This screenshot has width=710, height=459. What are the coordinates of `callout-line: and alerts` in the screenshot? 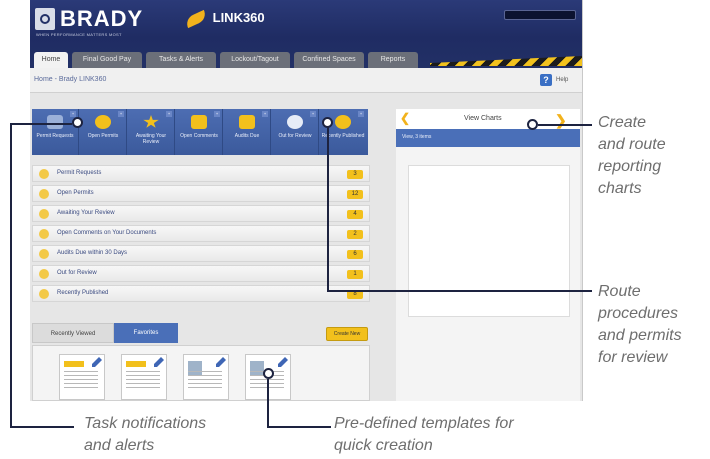 It's located at (119, 445).